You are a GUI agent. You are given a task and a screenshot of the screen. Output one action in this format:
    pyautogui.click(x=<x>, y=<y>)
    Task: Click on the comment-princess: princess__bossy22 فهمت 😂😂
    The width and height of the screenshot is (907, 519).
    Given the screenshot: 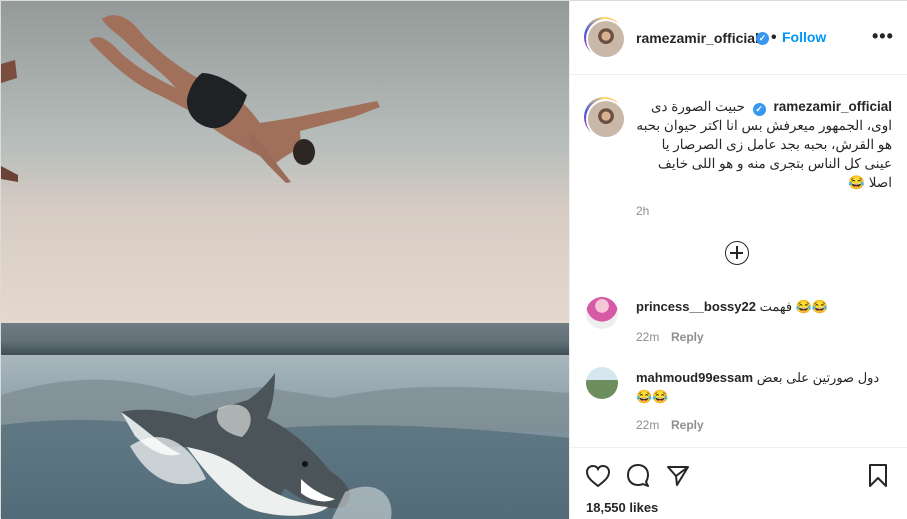 What is the action you would take?
    pyautogui.click(x=765, y=306)
    